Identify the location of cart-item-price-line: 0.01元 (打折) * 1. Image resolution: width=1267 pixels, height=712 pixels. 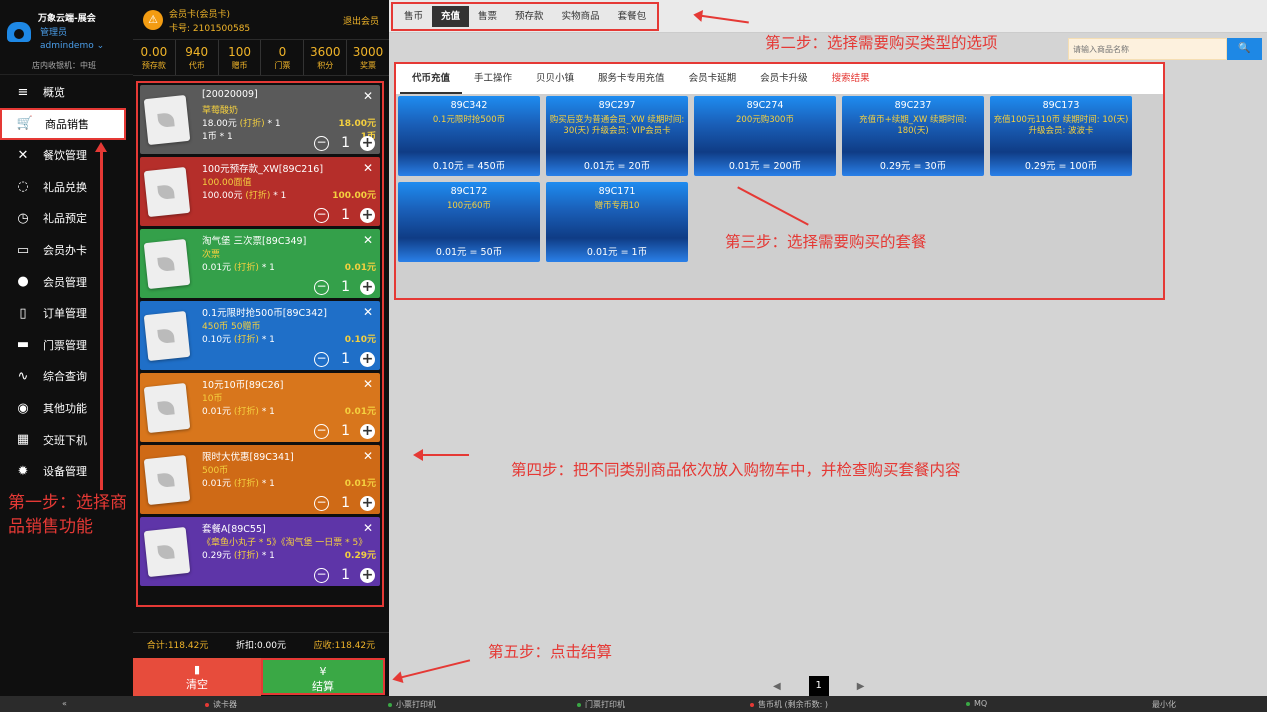
(238, 482).